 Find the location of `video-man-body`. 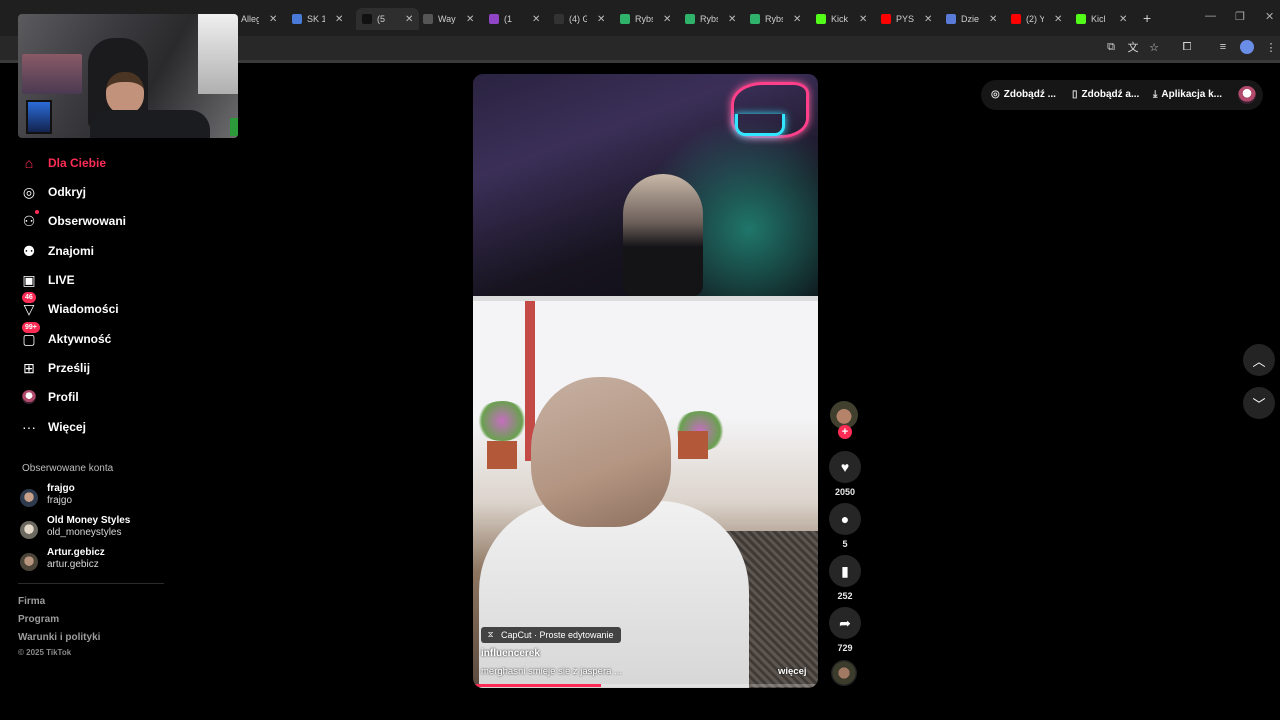

video-man-body is located at coordinates (614, 594).